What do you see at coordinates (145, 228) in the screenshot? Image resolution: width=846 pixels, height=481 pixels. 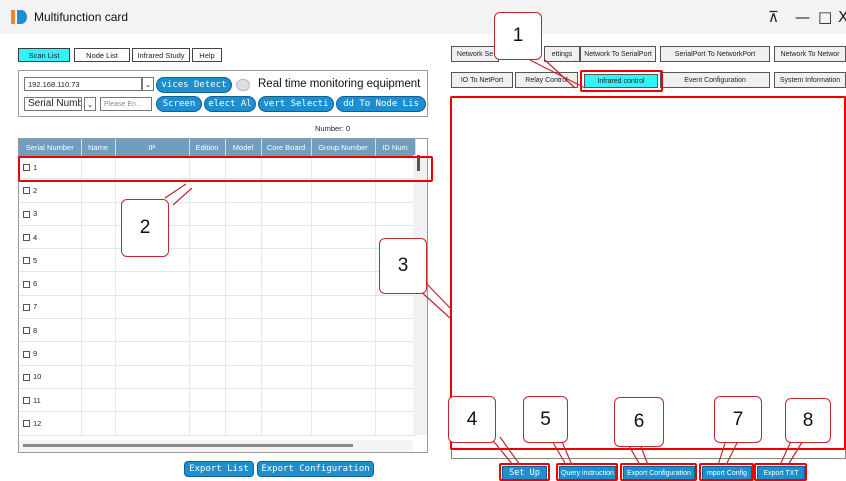 I see `callout-2: 2` at bounding box center [145, 228].